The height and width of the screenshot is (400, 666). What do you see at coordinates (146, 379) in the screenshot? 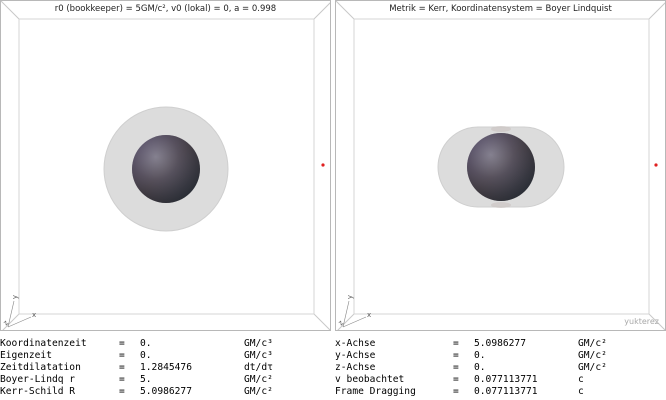
I see `readout-value: 5.` at bounding box center [146, 379].